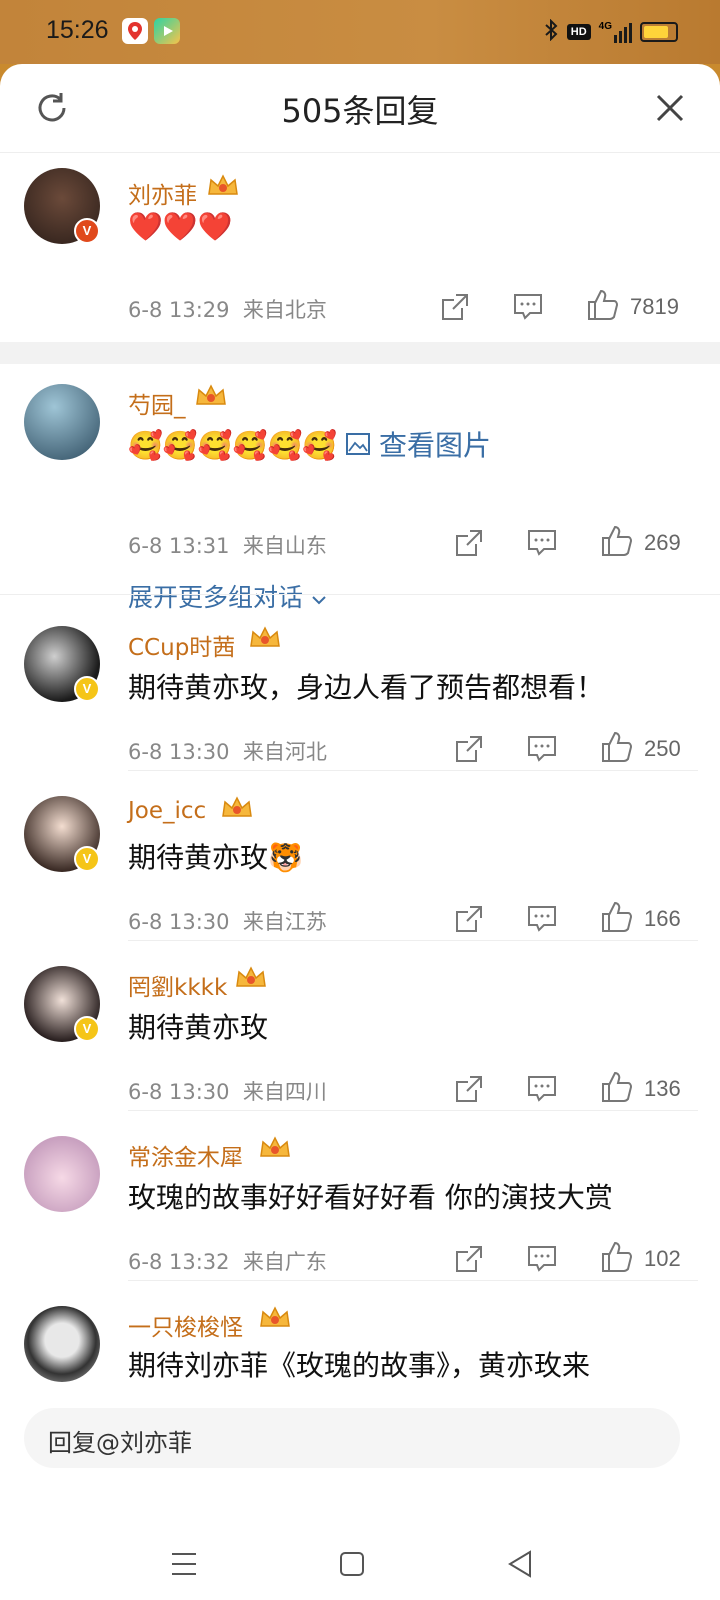  What do you see at coordinates (180, 226) in the screenshot?
I see `comment-text: ❤️❤️❤️` at bounding box center [180, 226].